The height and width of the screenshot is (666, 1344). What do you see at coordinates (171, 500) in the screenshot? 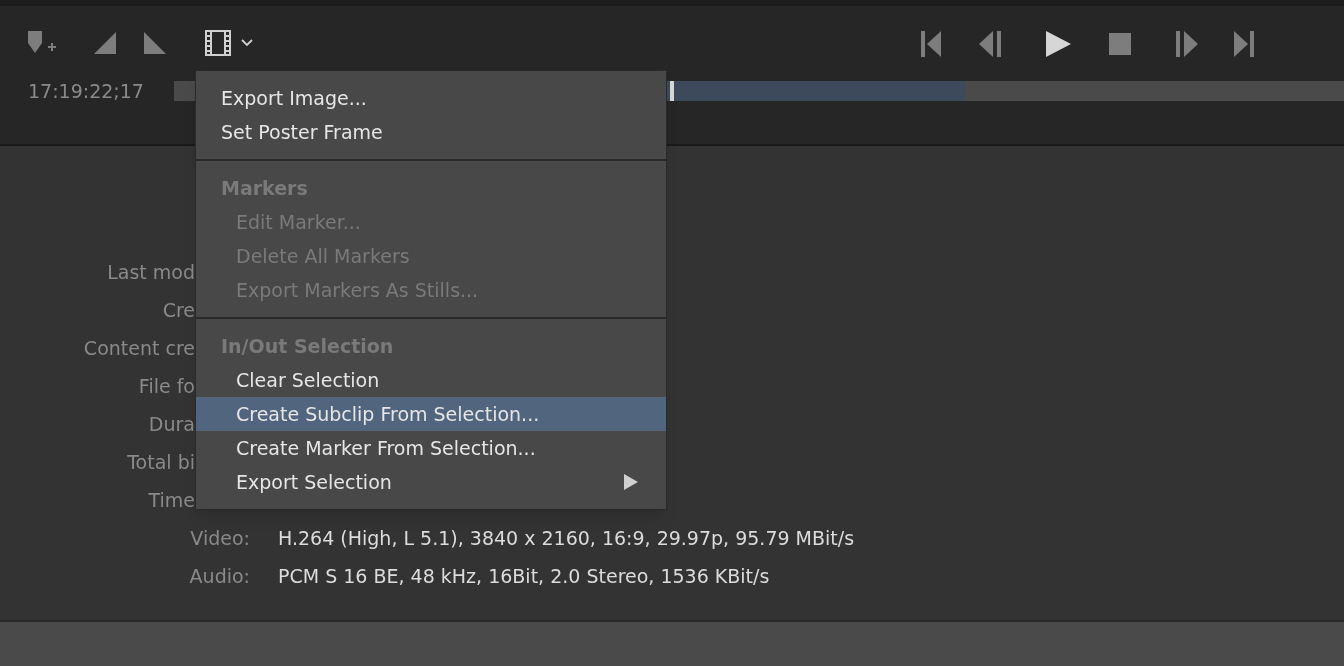
I see `field-label: Time` at bounding box center [171, 500].